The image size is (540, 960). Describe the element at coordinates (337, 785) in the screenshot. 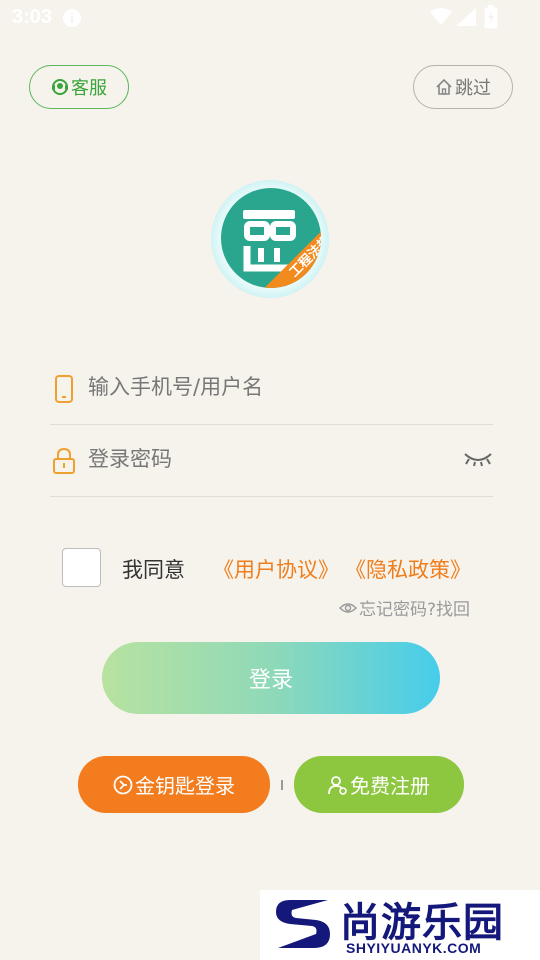

I see `user-add-icon` at that location.